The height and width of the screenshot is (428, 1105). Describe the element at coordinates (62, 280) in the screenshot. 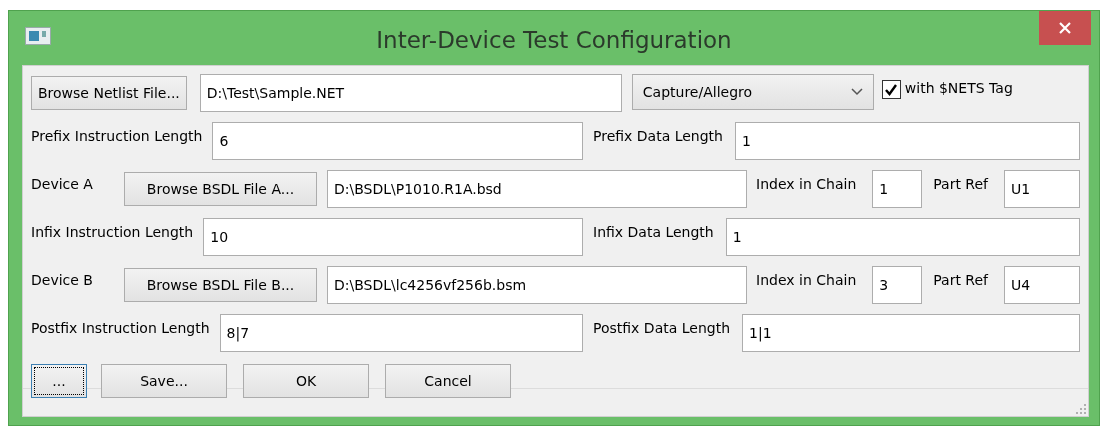

I see `field-label: Device B` at that location.